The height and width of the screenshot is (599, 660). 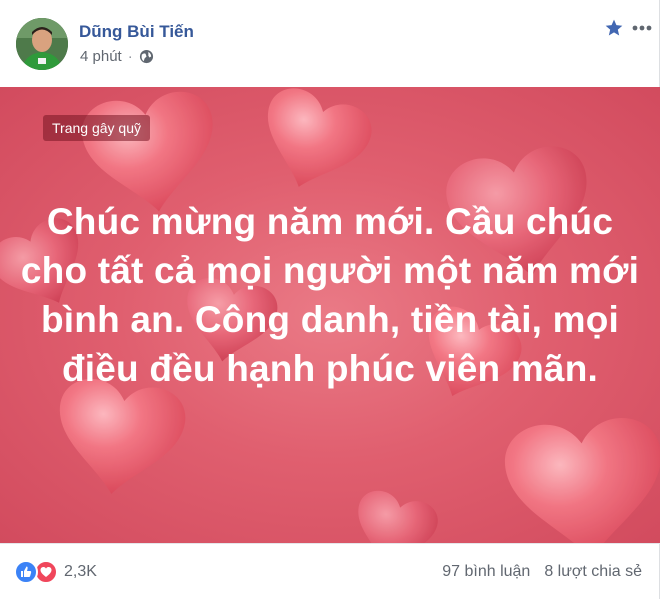 What do you see at coordinates (642, 28) in the screenshot?
I see `more-options-icon` at bounding box center [642, 28].